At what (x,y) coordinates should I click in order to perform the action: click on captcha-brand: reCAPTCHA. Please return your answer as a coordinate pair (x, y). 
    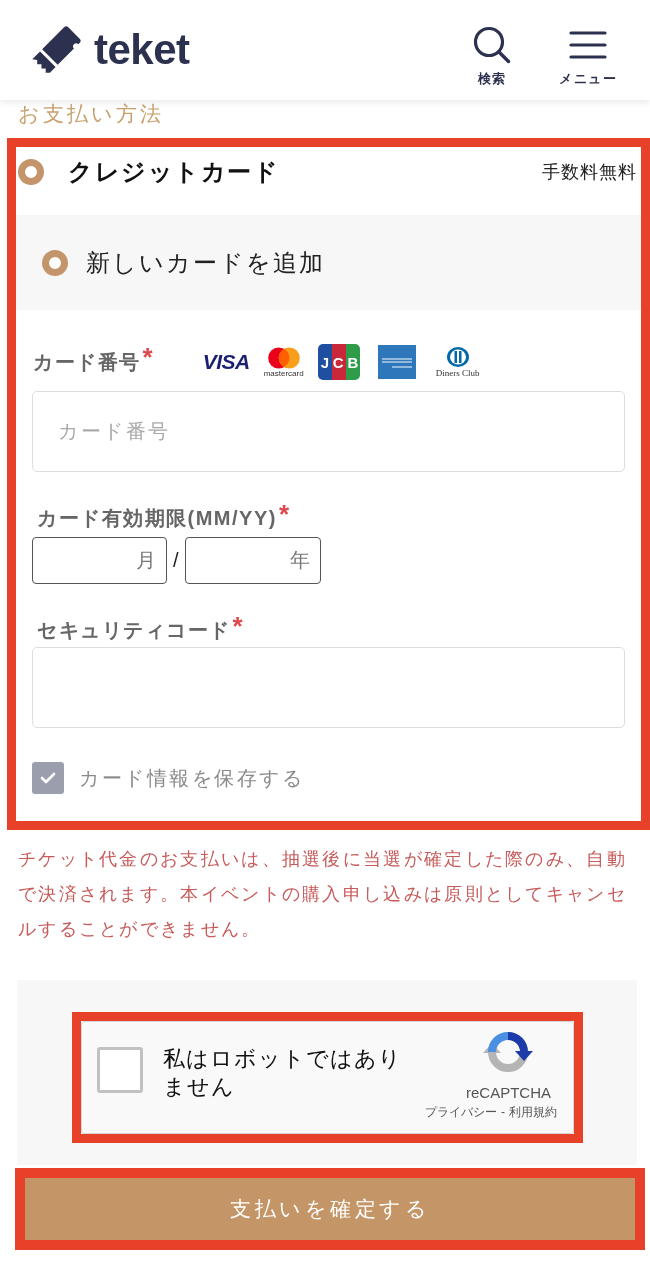
    Looking at the image, I should click on (508, 1093).